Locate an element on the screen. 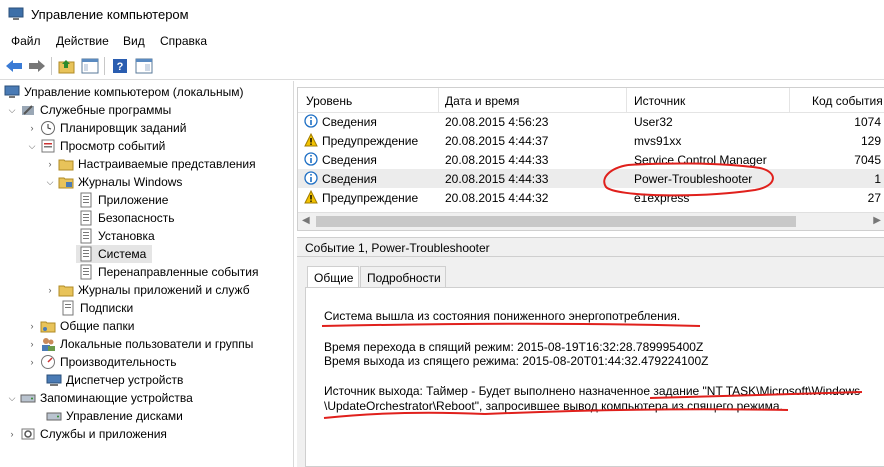  tree-node-security-log: Безопасность is located at coordinates (125, 218).